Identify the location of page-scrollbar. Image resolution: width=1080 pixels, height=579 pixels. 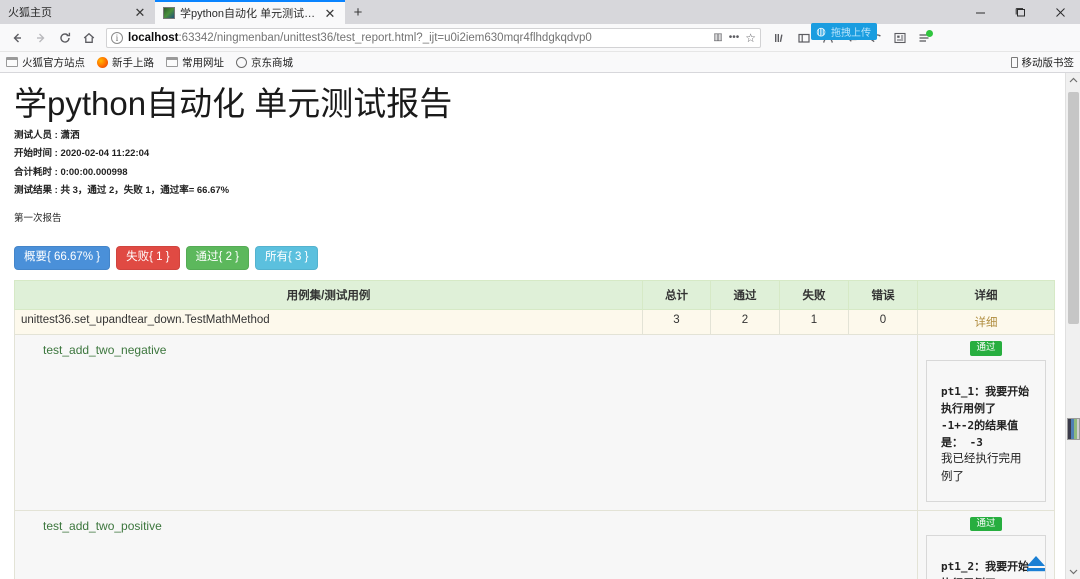
(1072, 326).